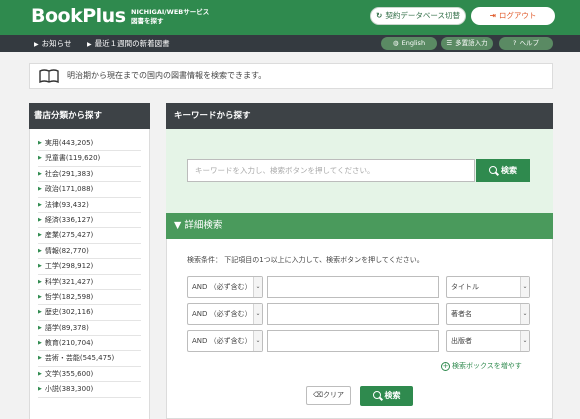 Image resolution: width=580 pixels, height=419 pixels. What do you see at coordinates (488, 287) in the screenshot?
I see `field-select: タイトル ⌄` at bounding box center [488, 287].